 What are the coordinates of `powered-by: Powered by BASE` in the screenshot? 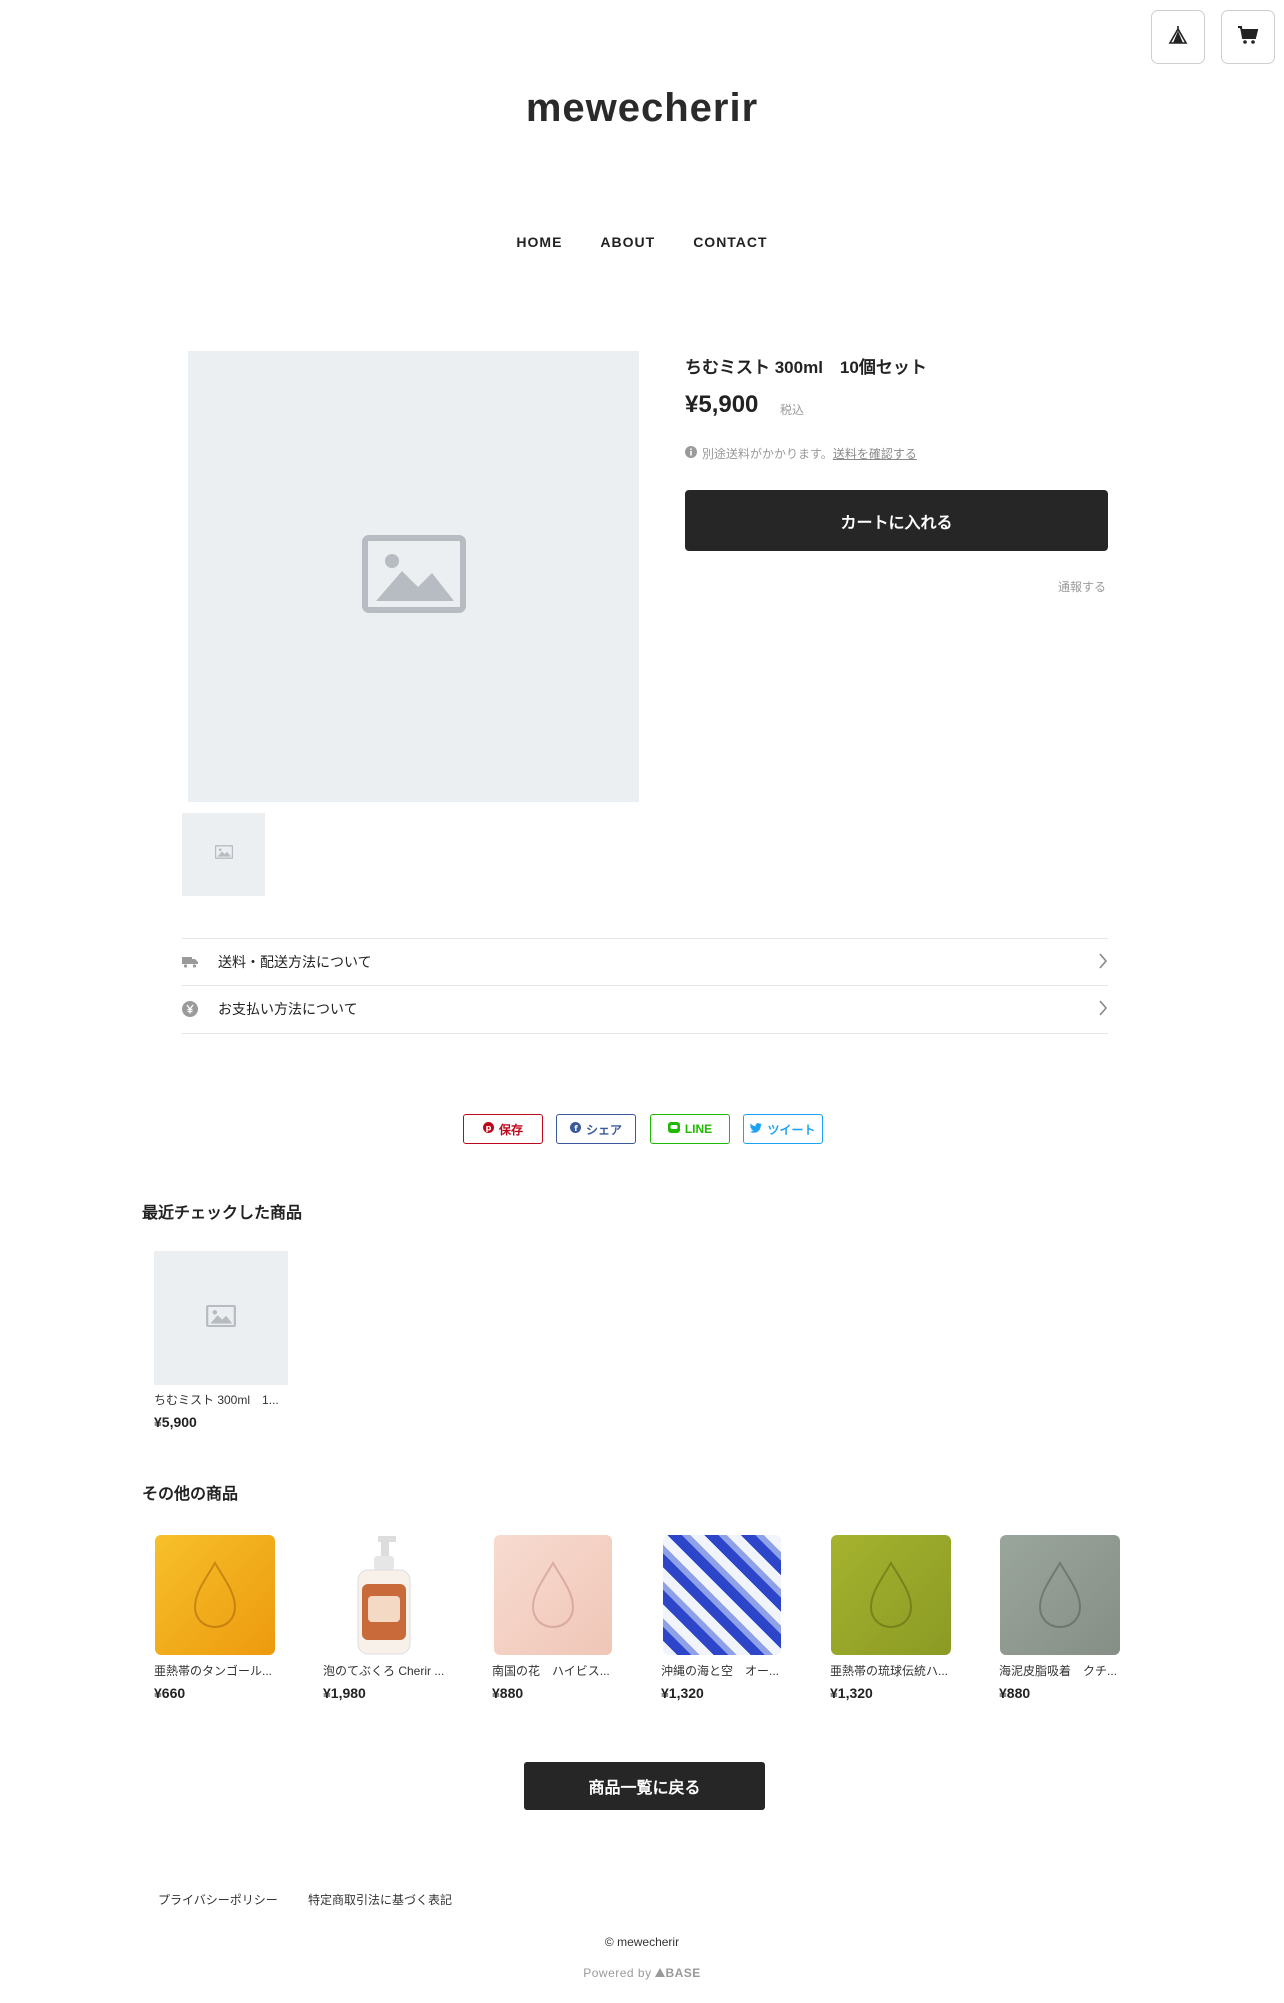 It's located at (642, 1973).